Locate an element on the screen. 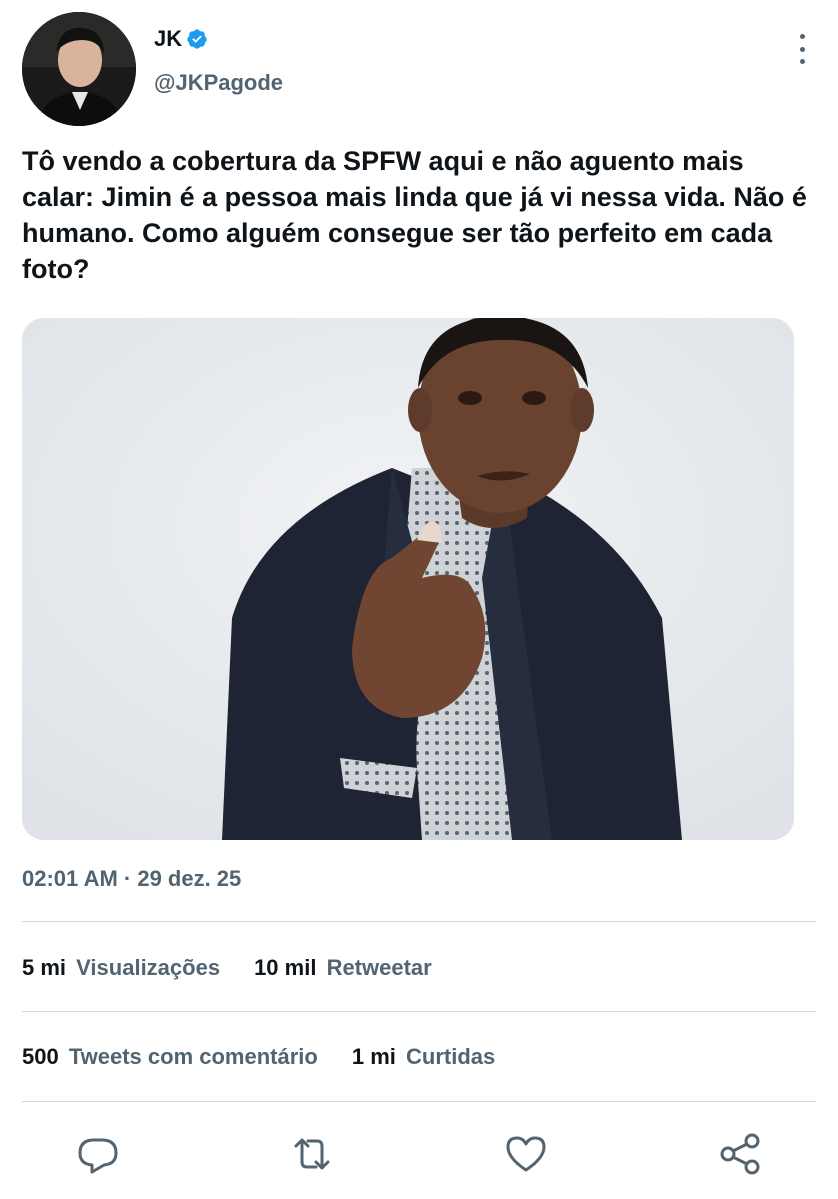 This screenshot has width=838, height=1199. tweet-timestamp: 02:01 AM · 29 dez. 25 is located at coordinates (131, 879).